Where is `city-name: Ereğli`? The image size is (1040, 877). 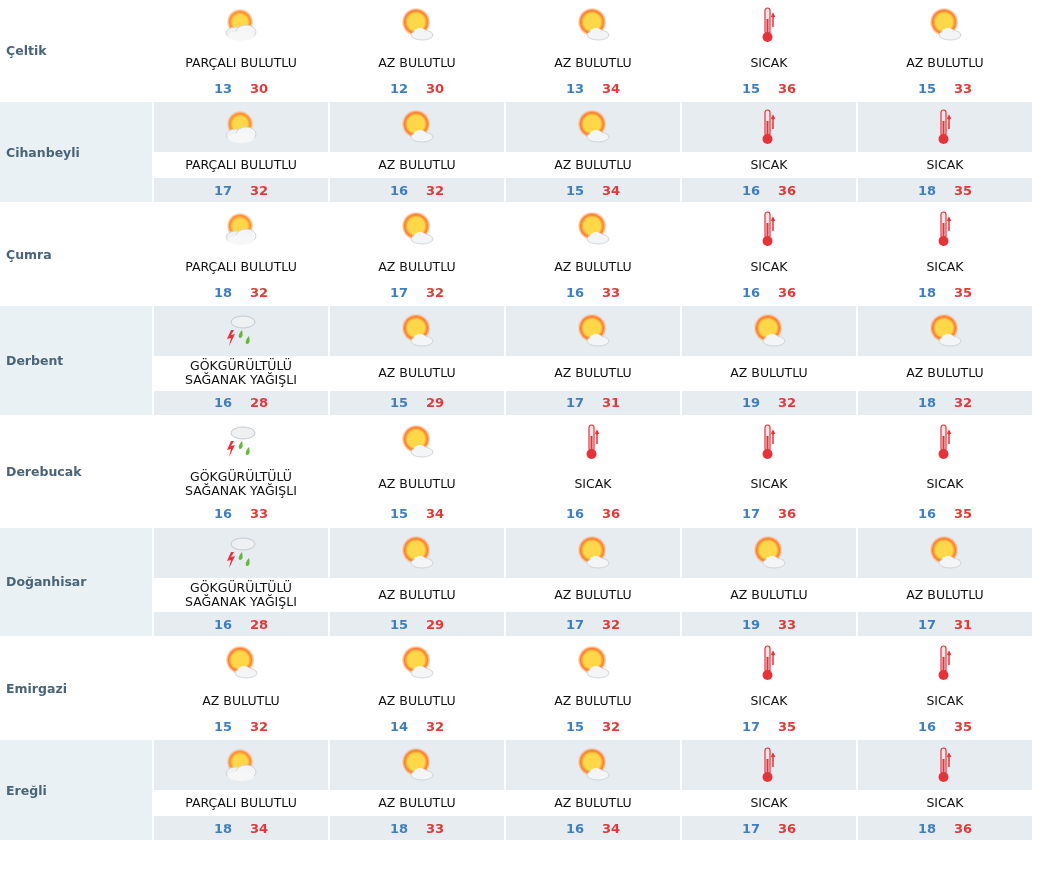 city-name: Ereğli is located at coordinates (76, 790).